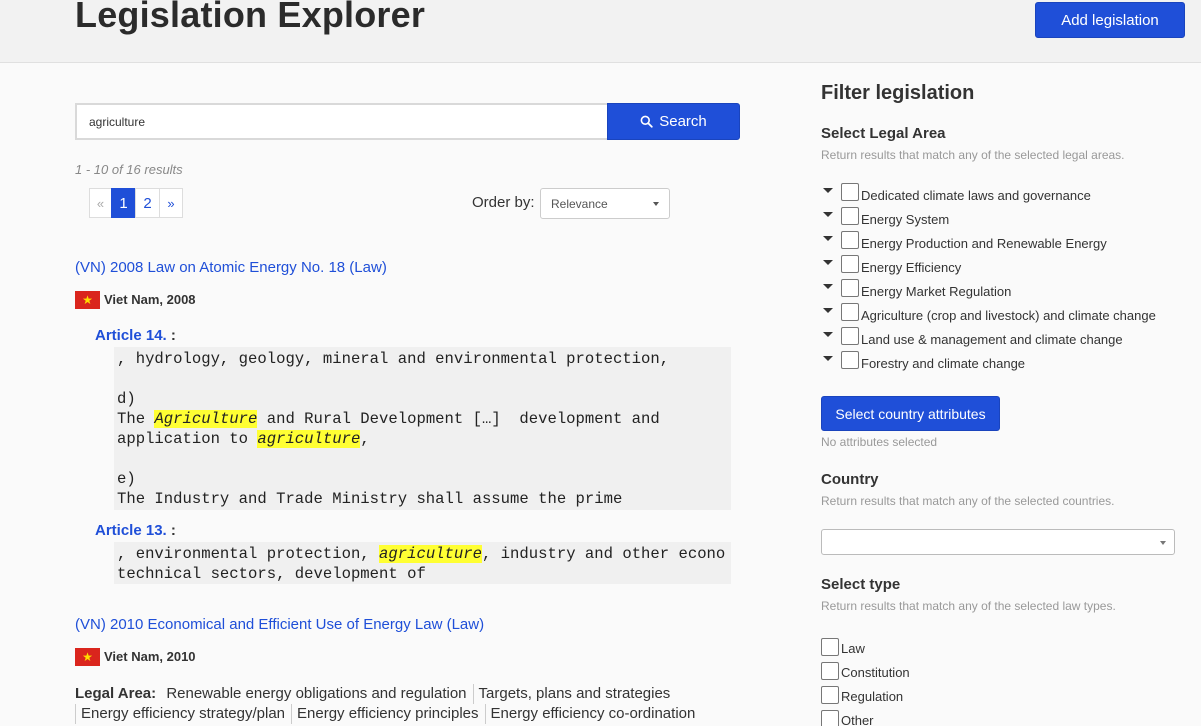 The width and height of the screenshot is (1201, 726). Describe the element at coordinates (593, 714) in the screenshot. I see `legal-area-tag: Energy efficiency co-ordination` at that location.